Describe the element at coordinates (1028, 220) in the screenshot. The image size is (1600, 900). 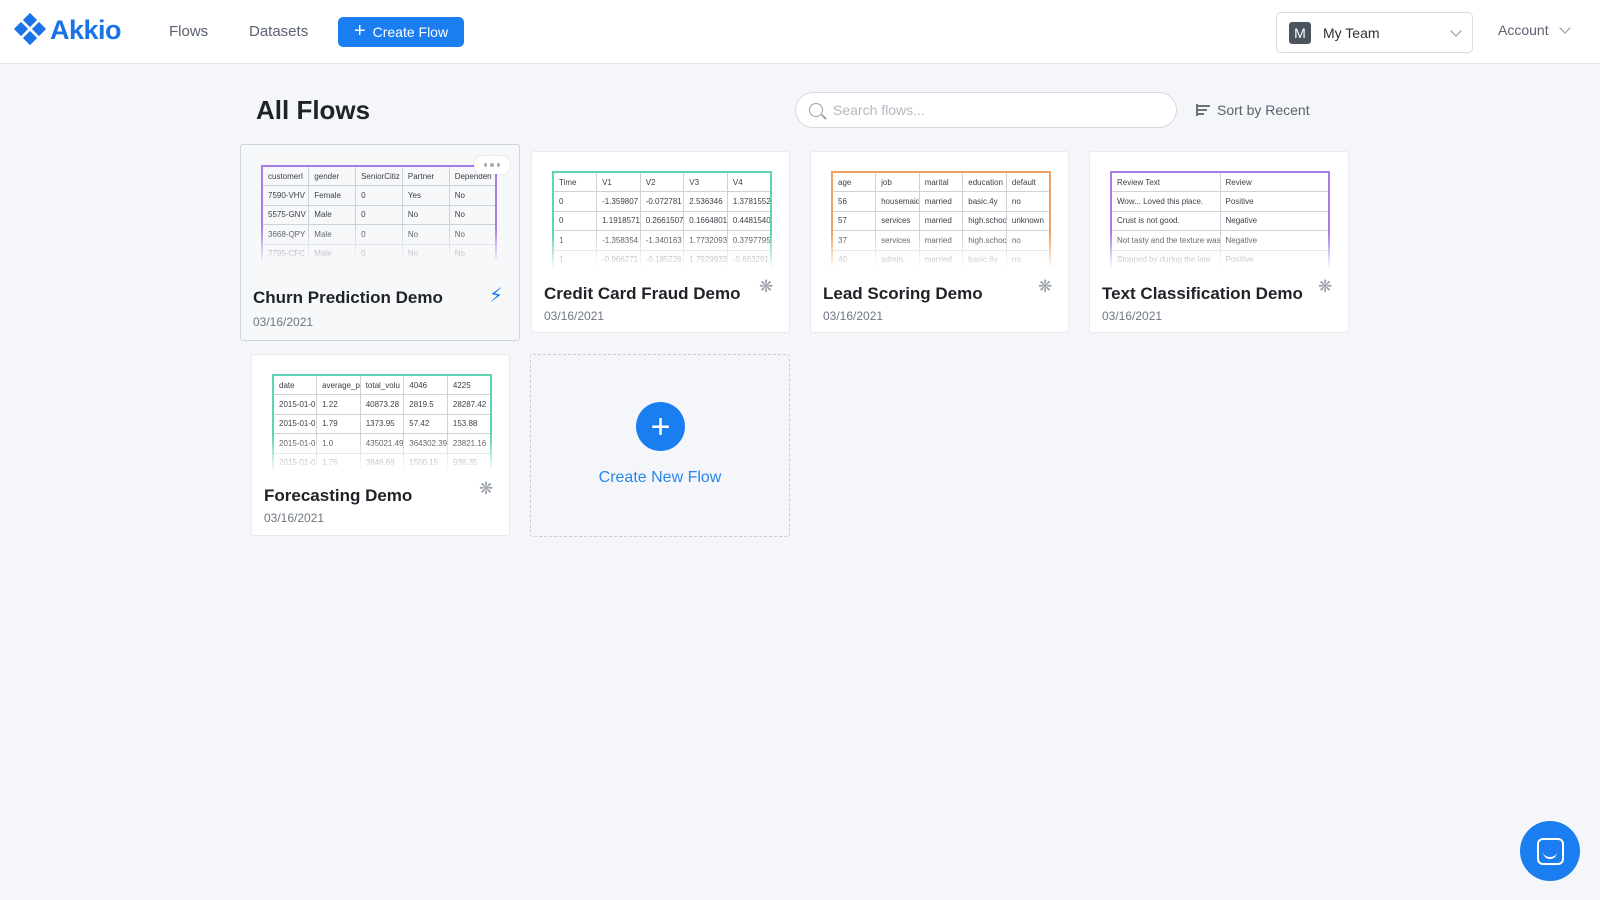
I see `preview-cell: unknown` at that location.